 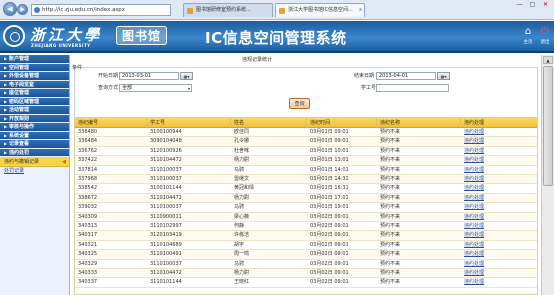 I want to click on query-button: 查询, so click(x=299, y=103).